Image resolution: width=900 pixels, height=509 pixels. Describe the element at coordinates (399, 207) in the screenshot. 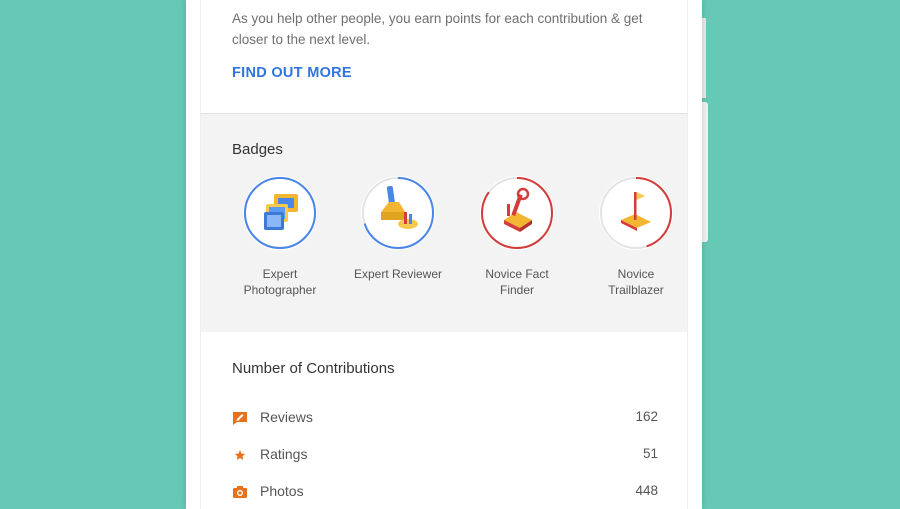

I see `pen-review-icon` at that location.